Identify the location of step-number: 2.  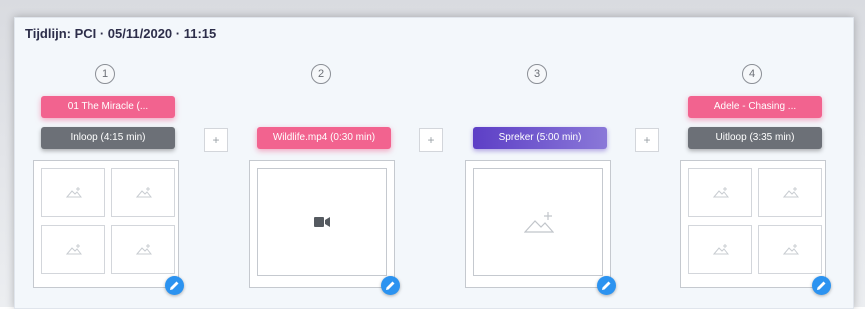
(321, 74).